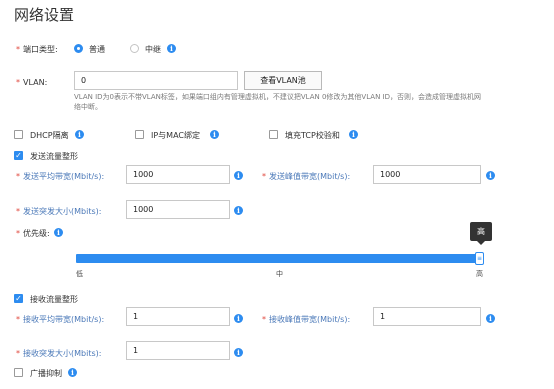  Describe the element at coordinates (59, 211) in the screenshot. I see `send-burst-size-label: * 发送突发大小(Mbits):` at that location.